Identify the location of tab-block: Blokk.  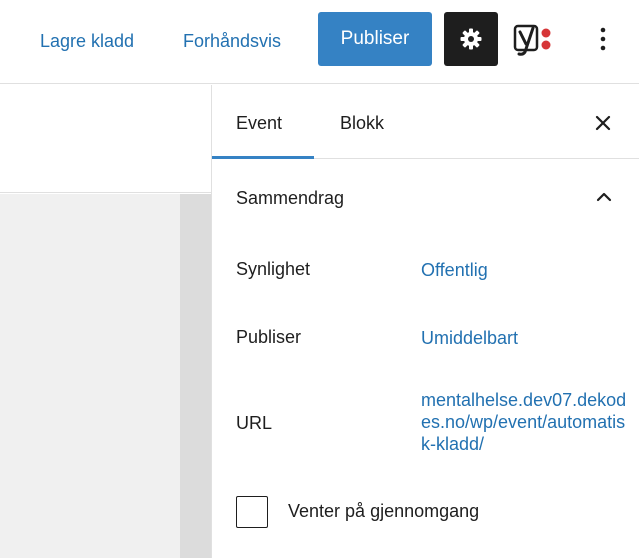
(362, 122).